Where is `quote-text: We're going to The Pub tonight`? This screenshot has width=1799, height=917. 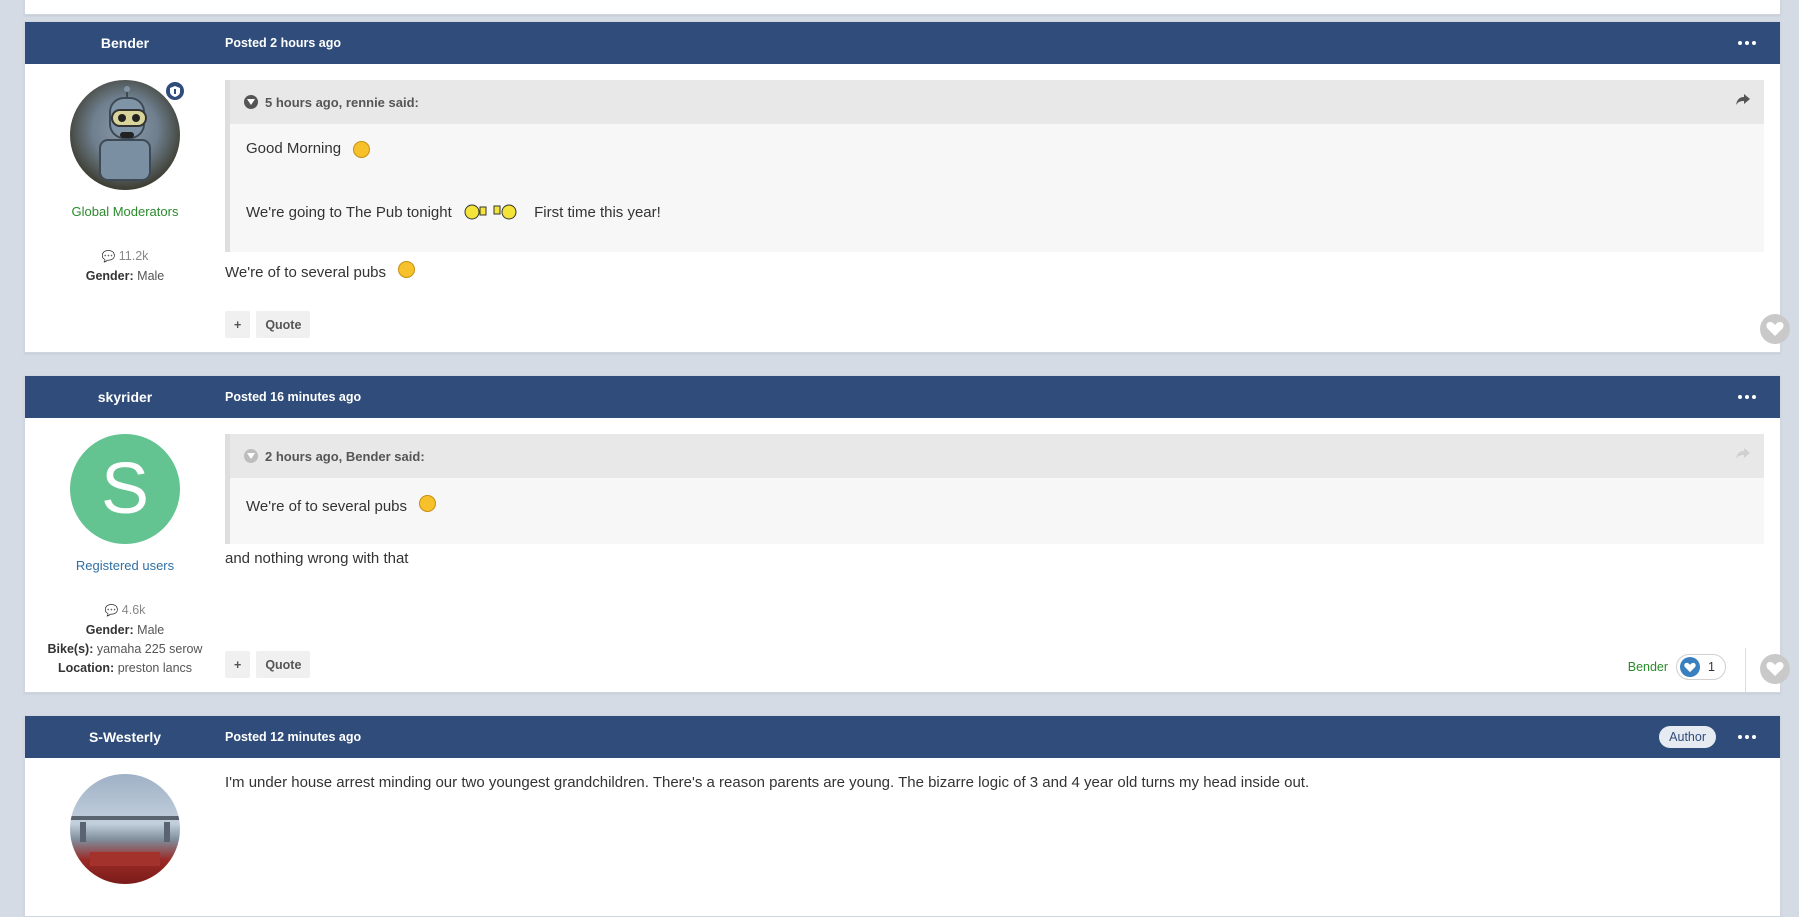
quote-text: We're going to The Pub tonight is located at coordinates (349, 212).